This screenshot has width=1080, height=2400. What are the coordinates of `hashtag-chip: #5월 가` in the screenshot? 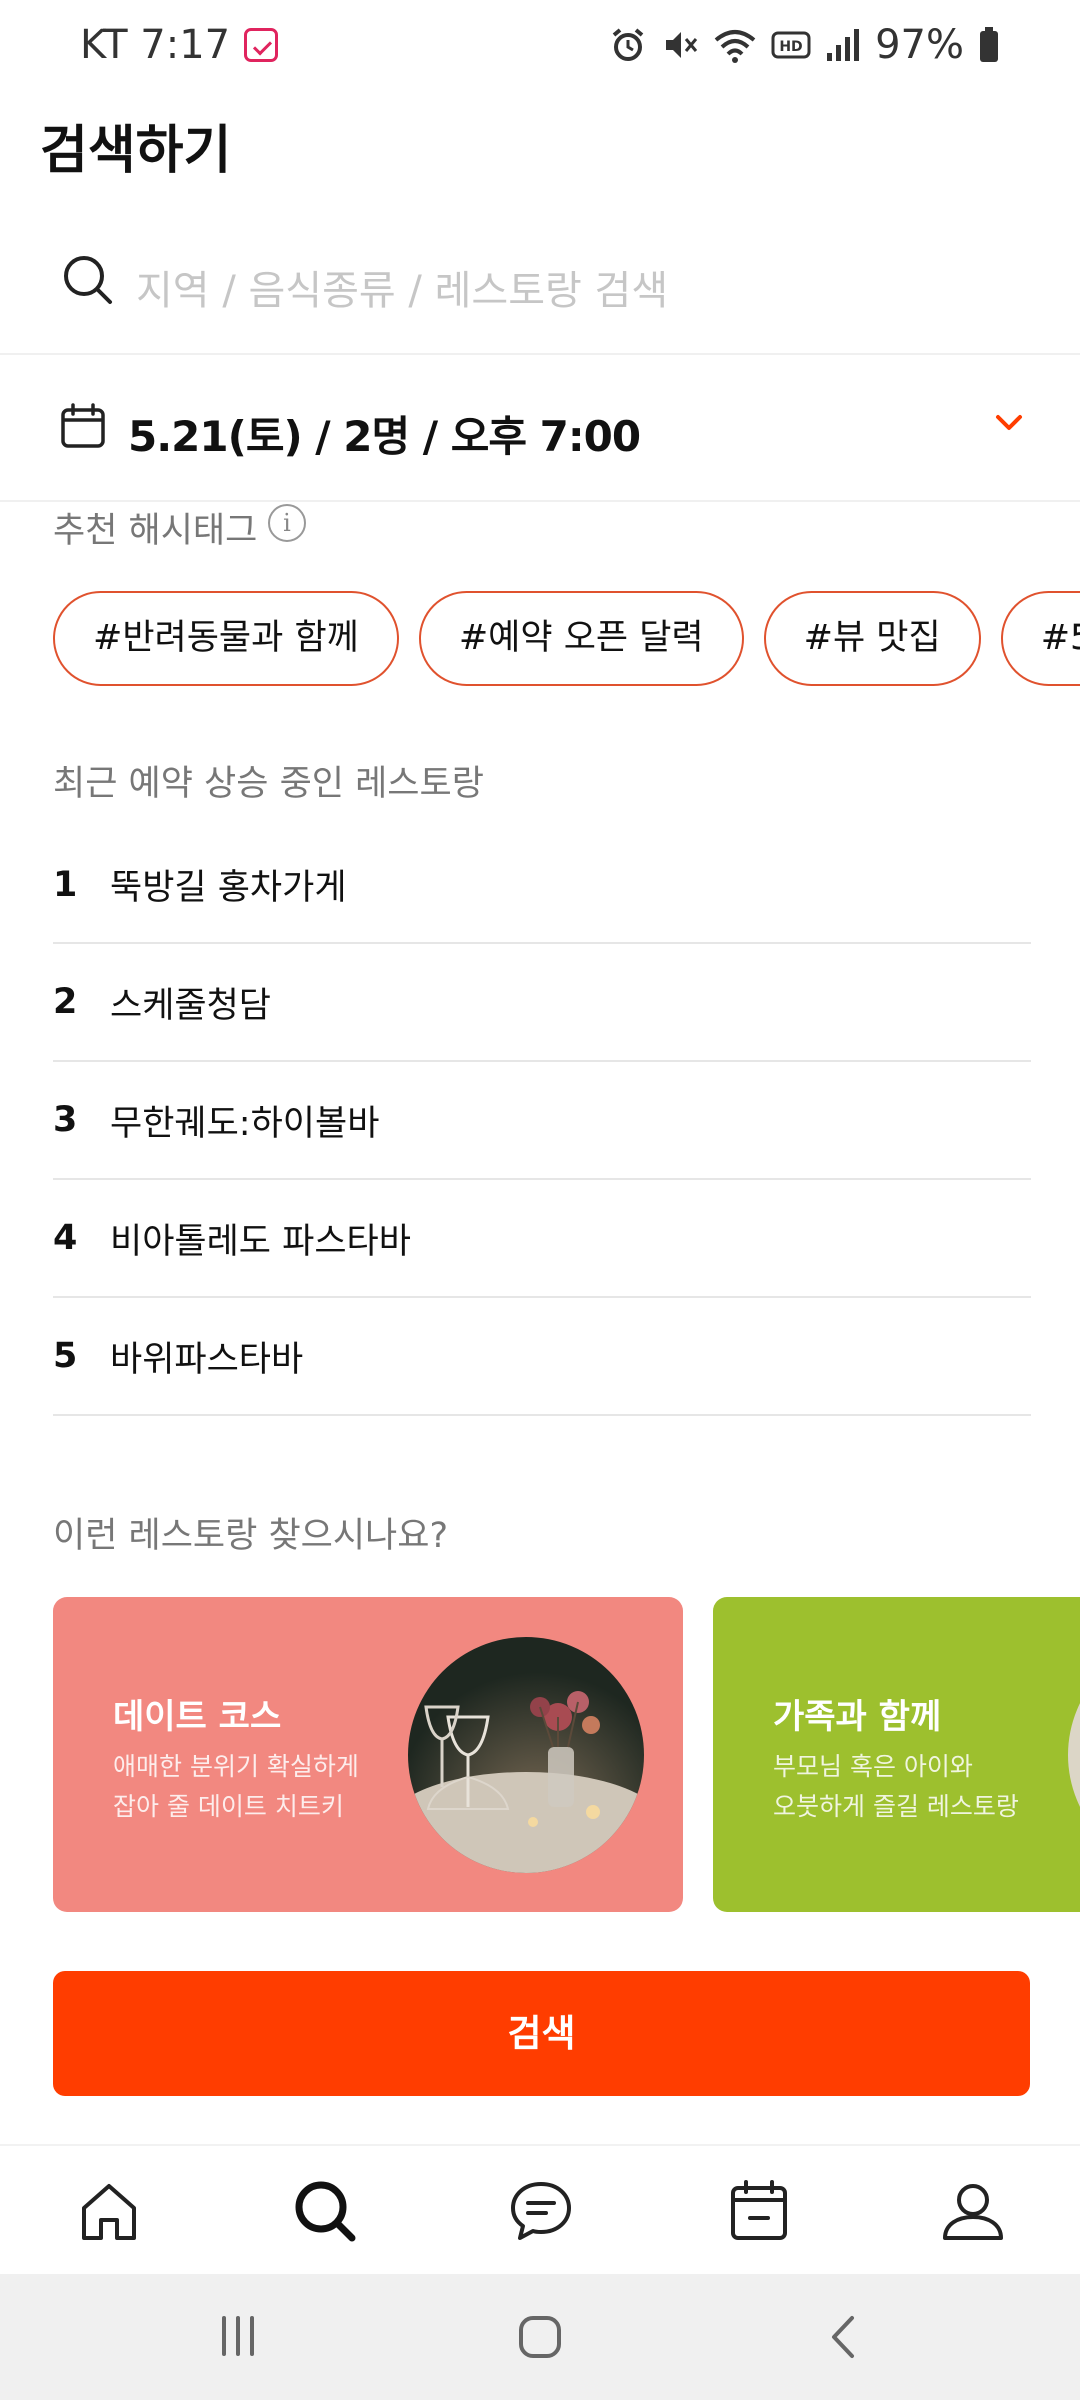 It's located at (1040, 638).